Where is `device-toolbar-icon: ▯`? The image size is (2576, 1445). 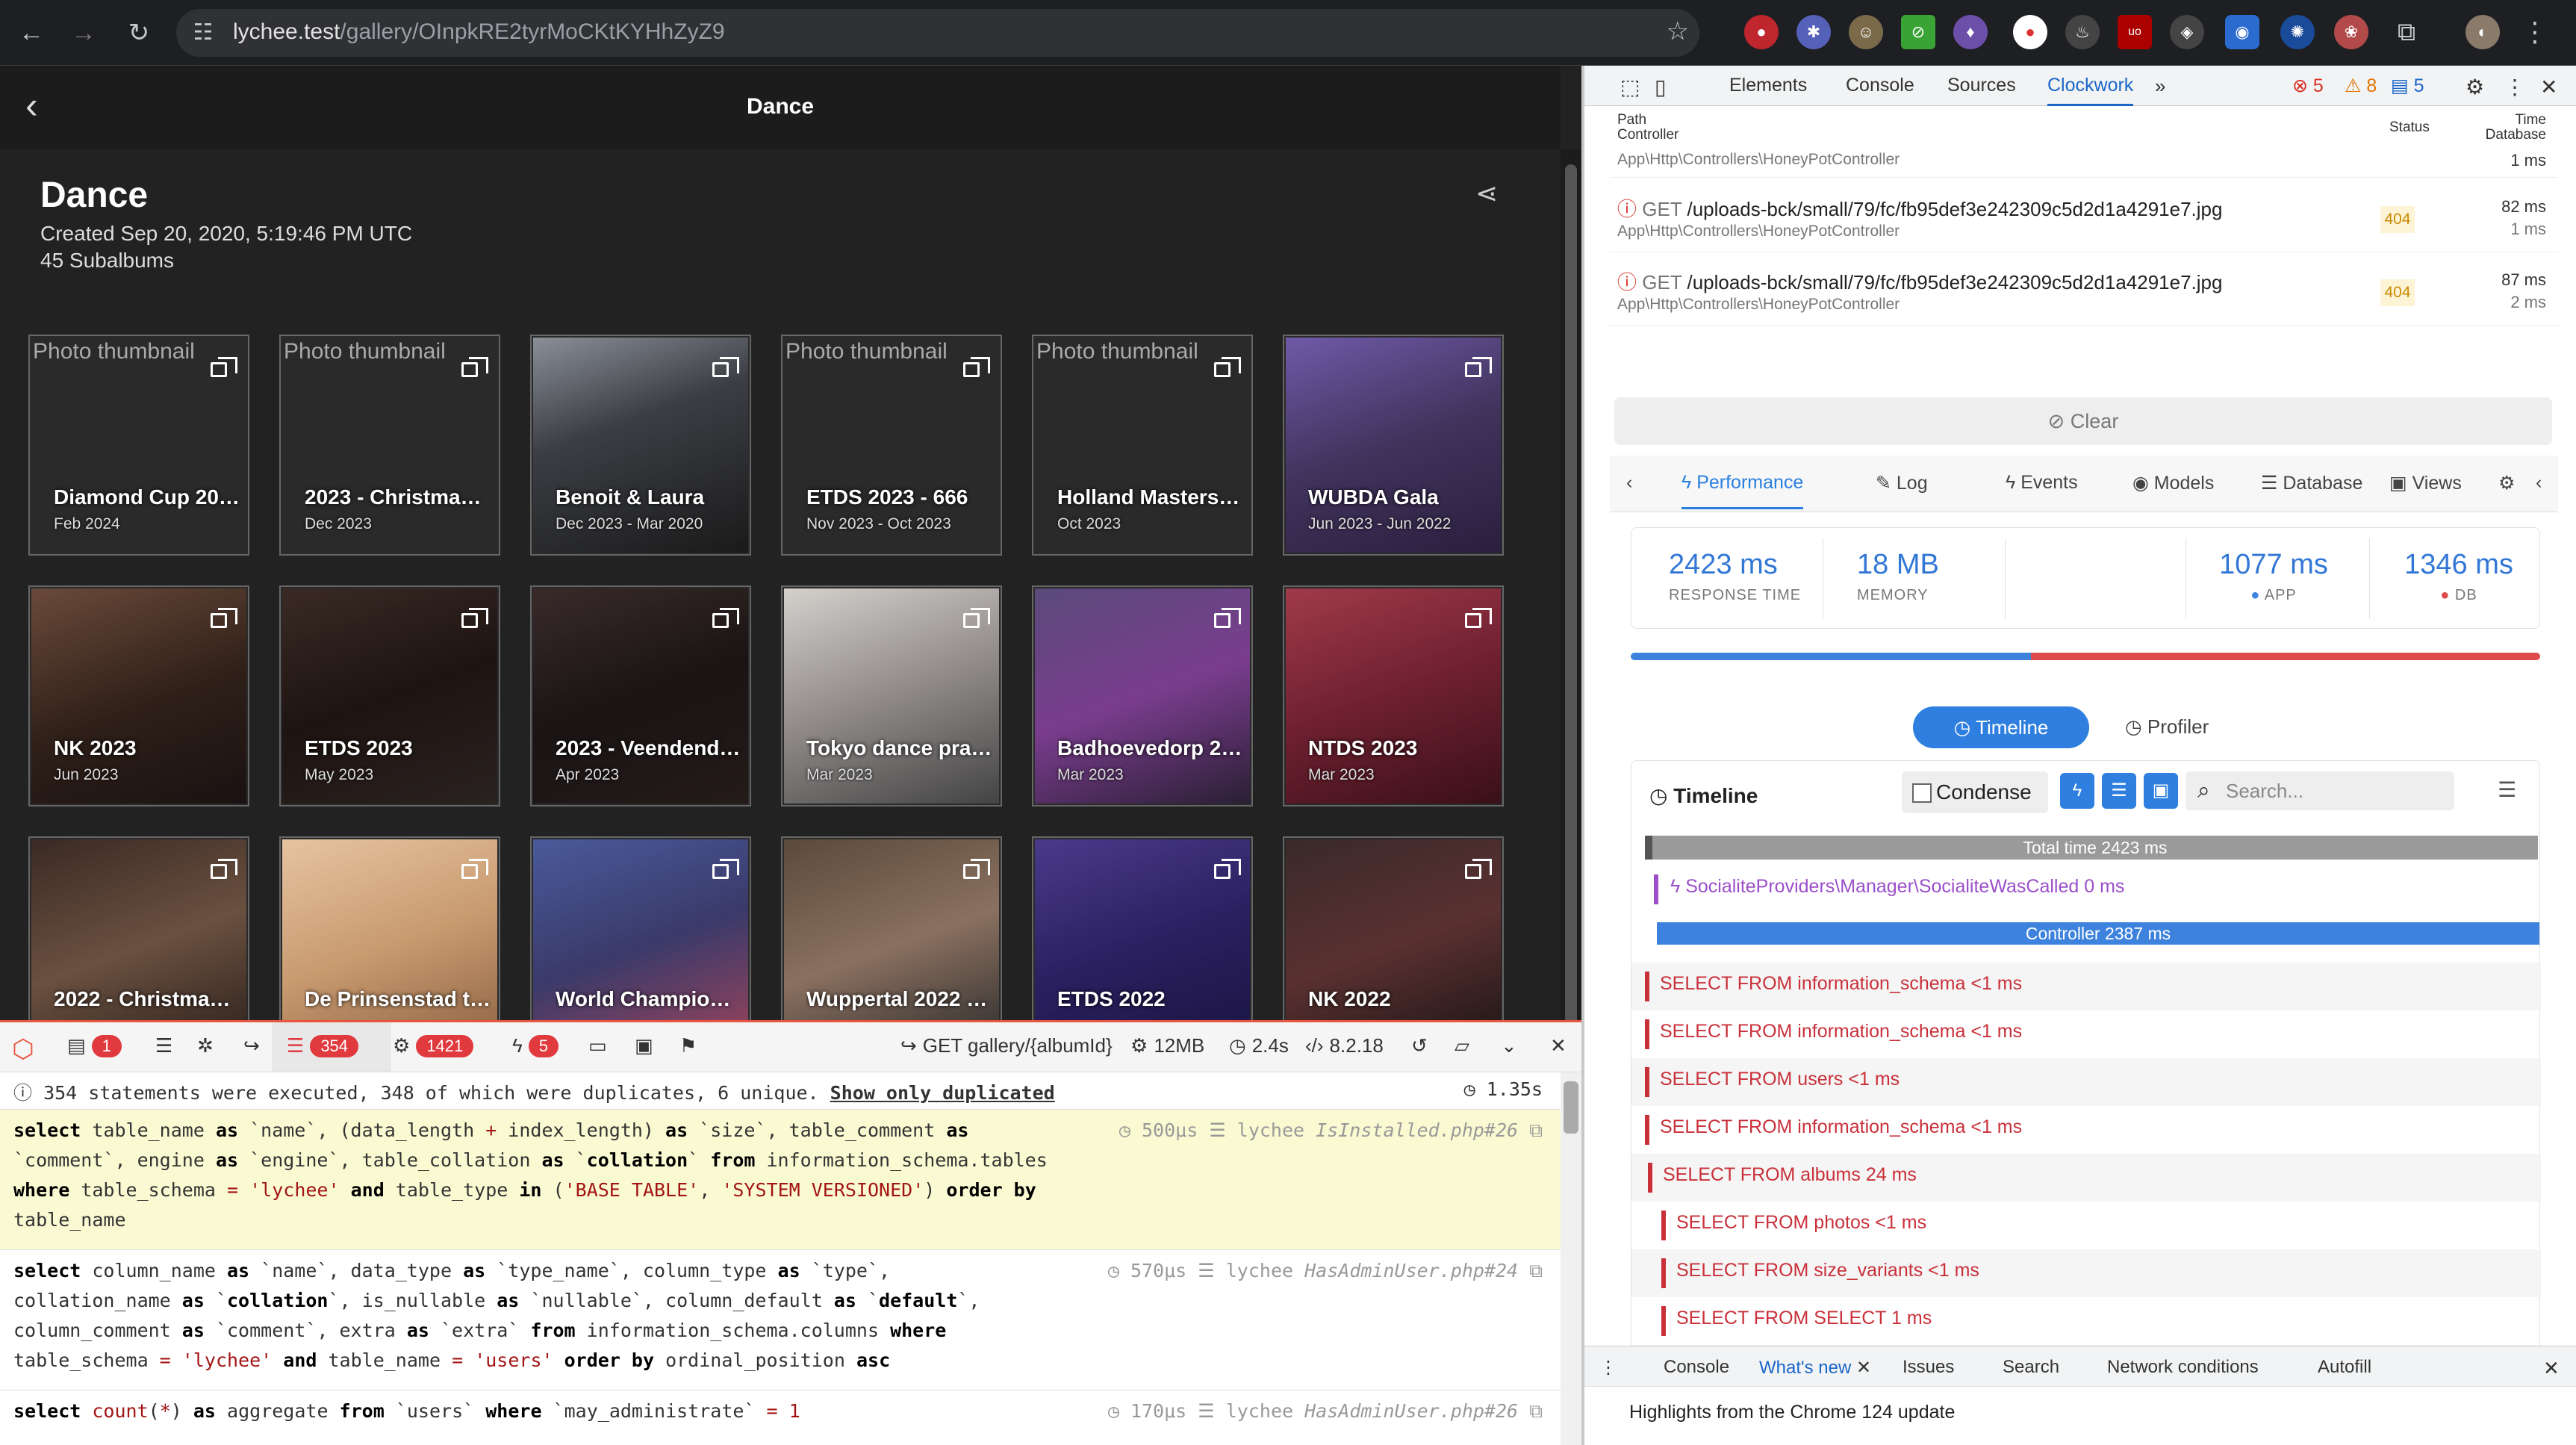
device-toolbar-icon: ▯ is located at coordinates (1660, 87).